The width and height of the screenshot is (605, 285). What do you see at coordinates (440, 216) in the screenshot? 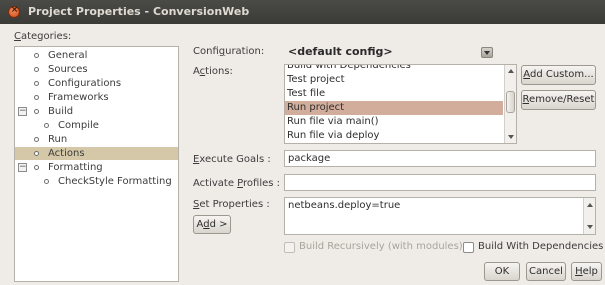
I see `set-properties-textarea: netbeans.deploy=true` at bounding box center [440, 216].